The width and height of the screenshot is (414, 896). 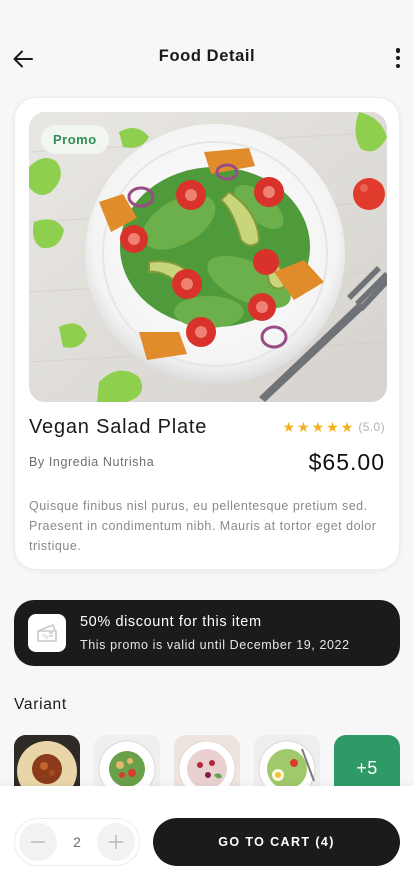 I want to click on discount-title: 50% discount for this item, so click(x=171, y=622).